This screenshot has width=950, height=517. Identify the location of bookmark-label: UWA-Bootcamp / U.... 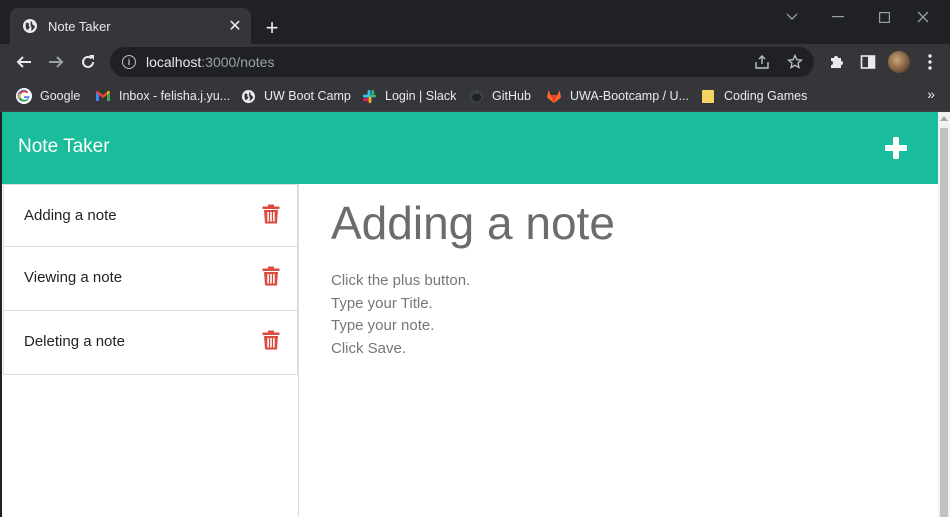
(630, 96).